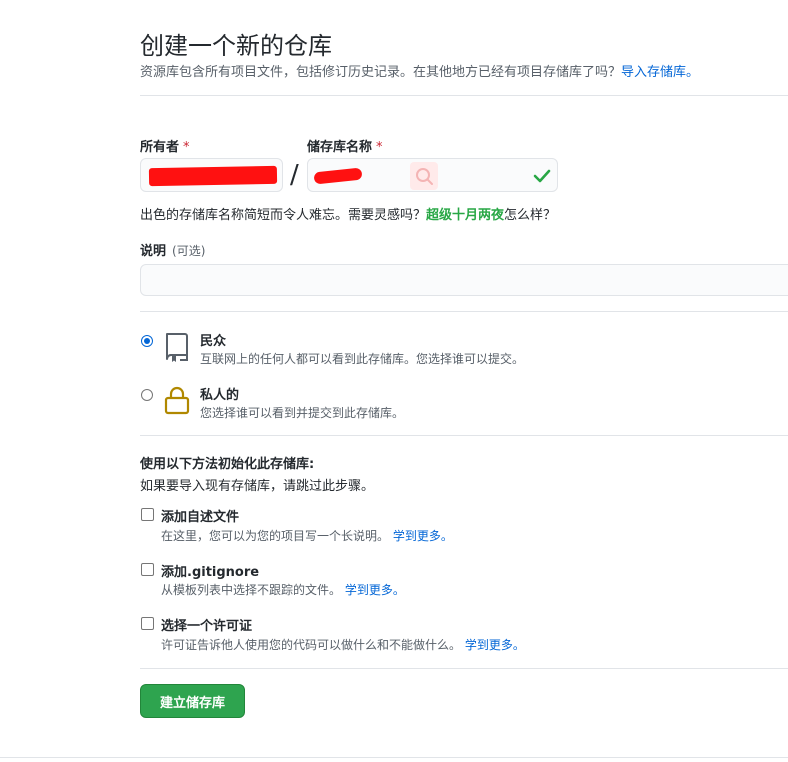 The height and width of the screenshot is (762, 788). I want to click on owner-required-mark: *, so click(186, 147).